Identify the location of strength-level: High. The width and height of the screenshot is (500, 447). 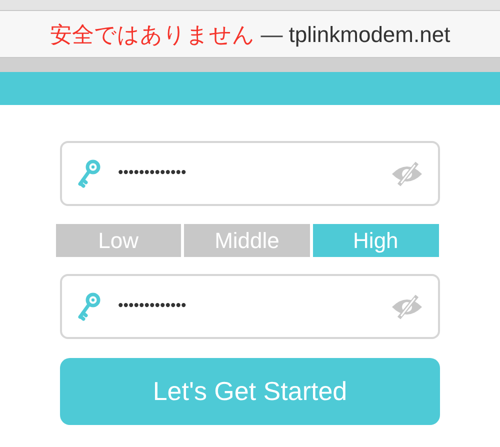
(375, 240).